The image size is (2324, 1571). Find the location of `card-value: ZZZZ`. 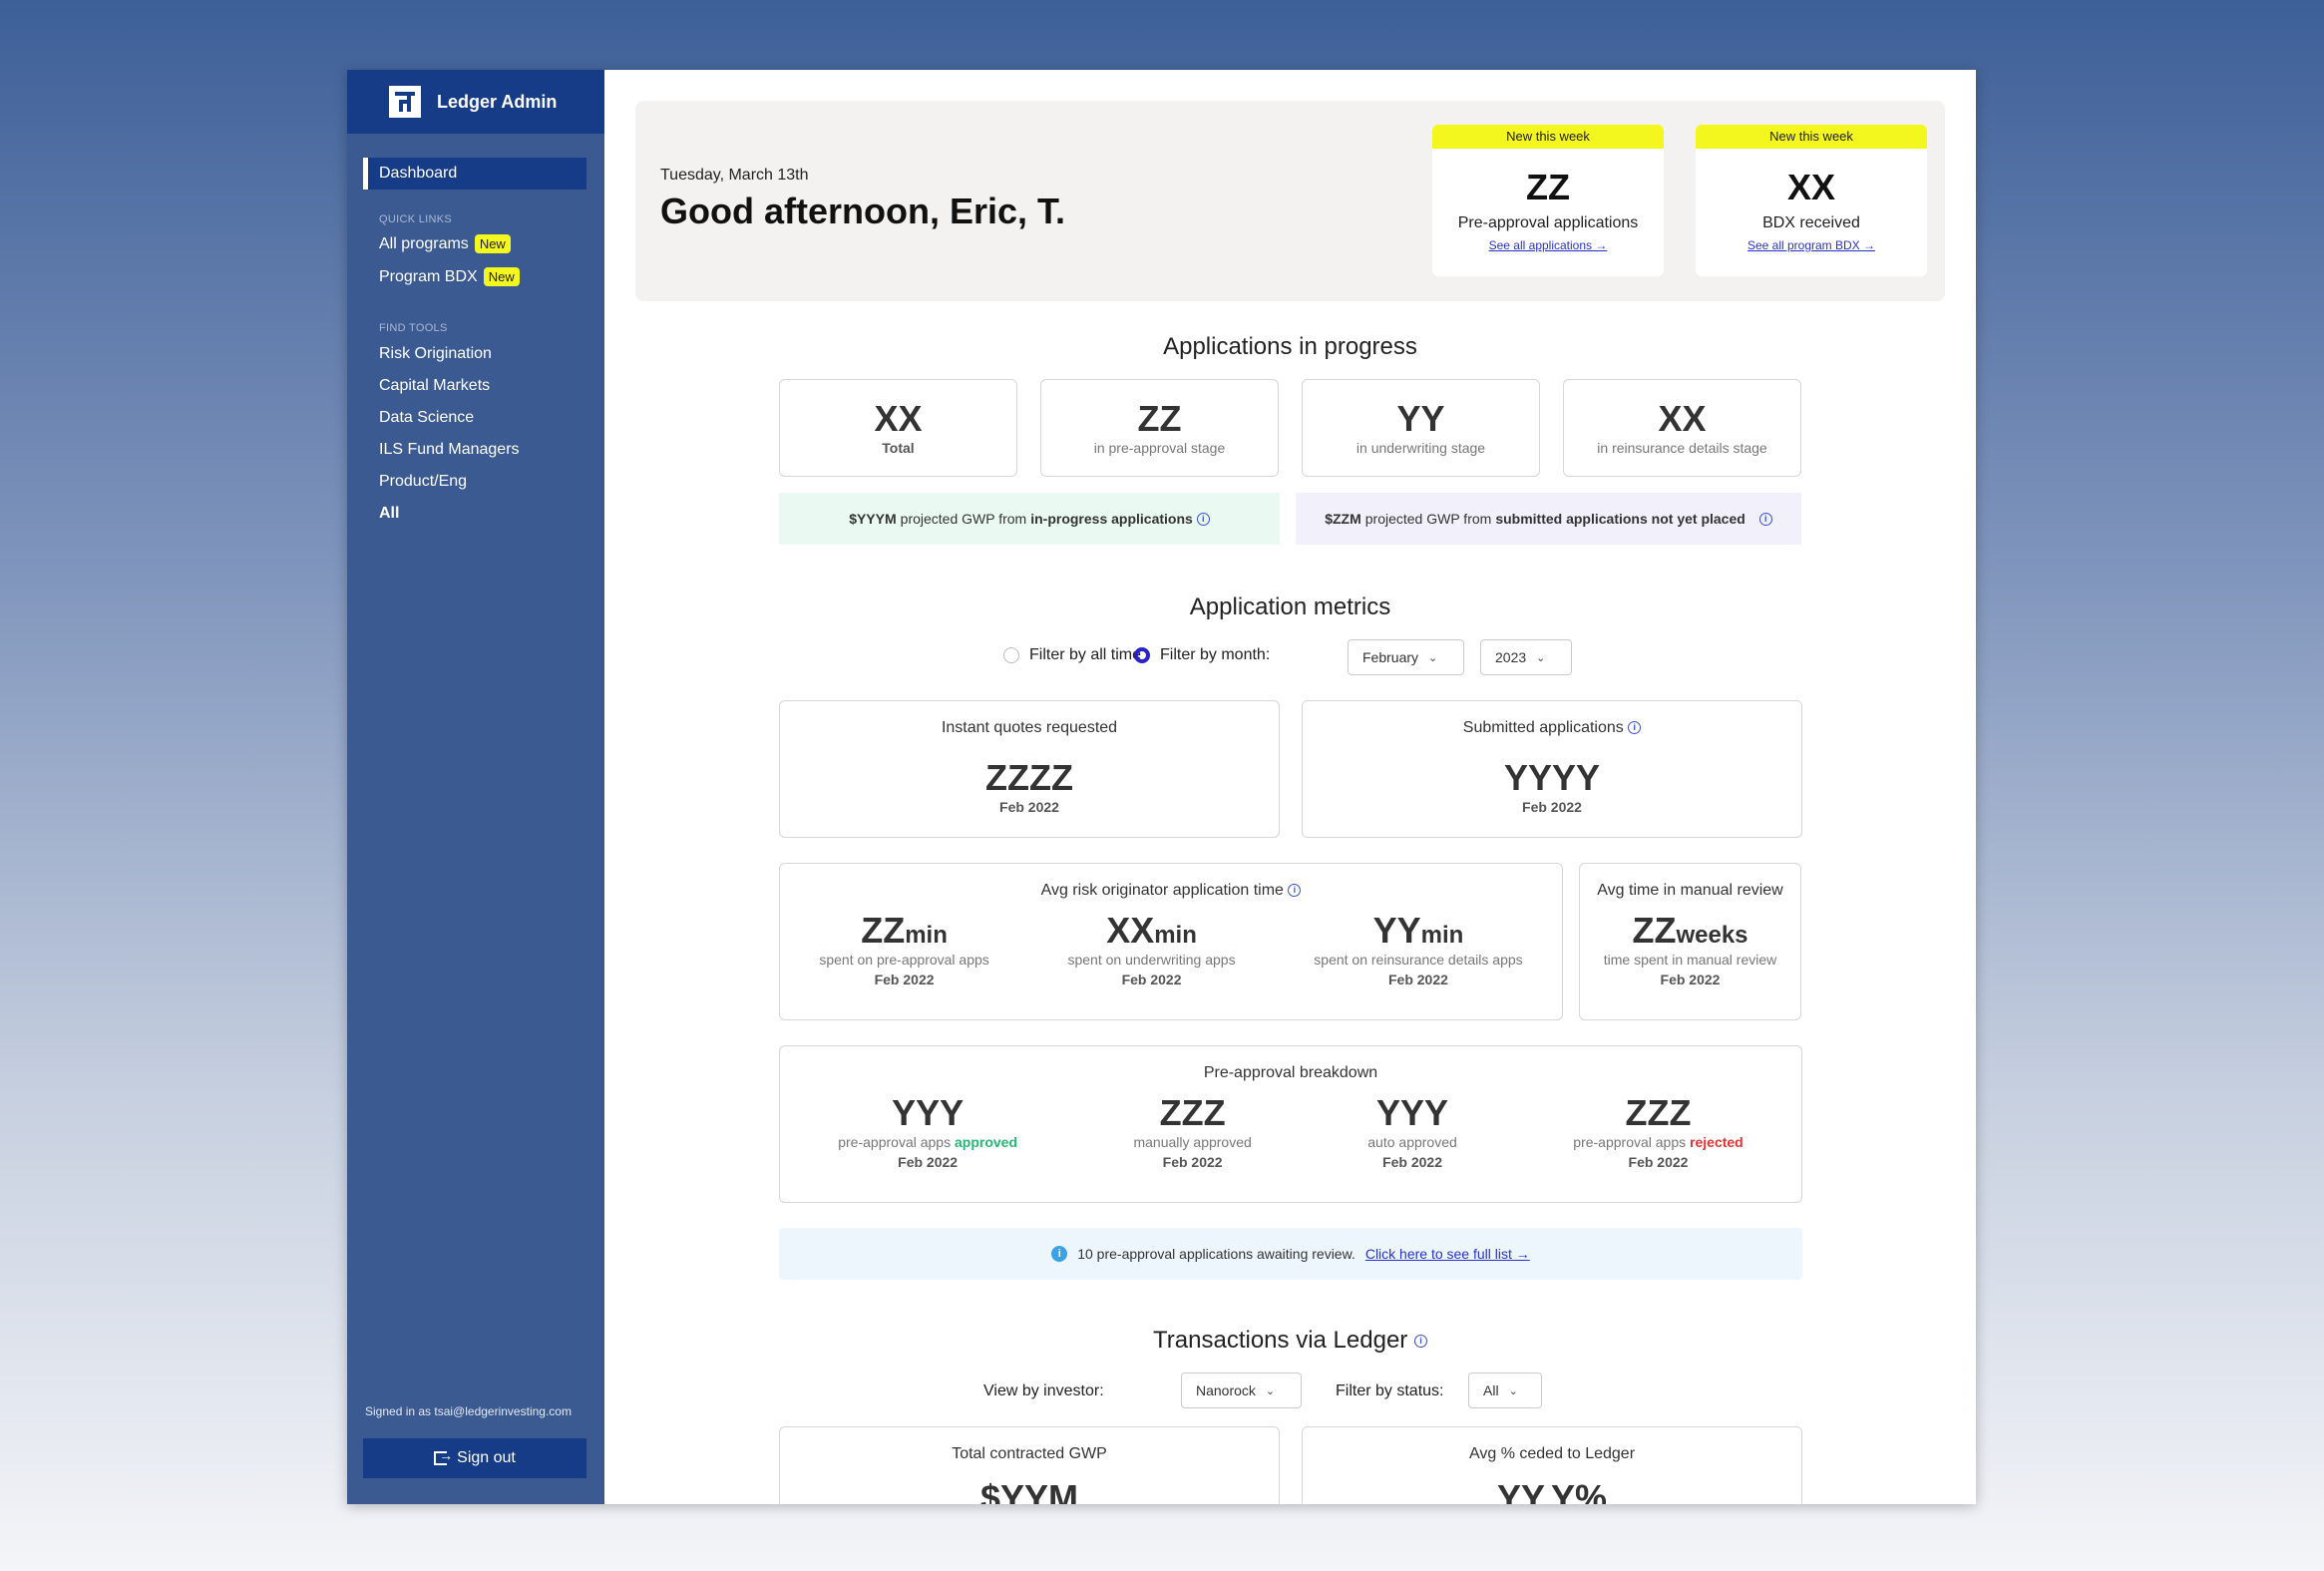

card-value: ZZZZ is located at coordinates (1029, 778).